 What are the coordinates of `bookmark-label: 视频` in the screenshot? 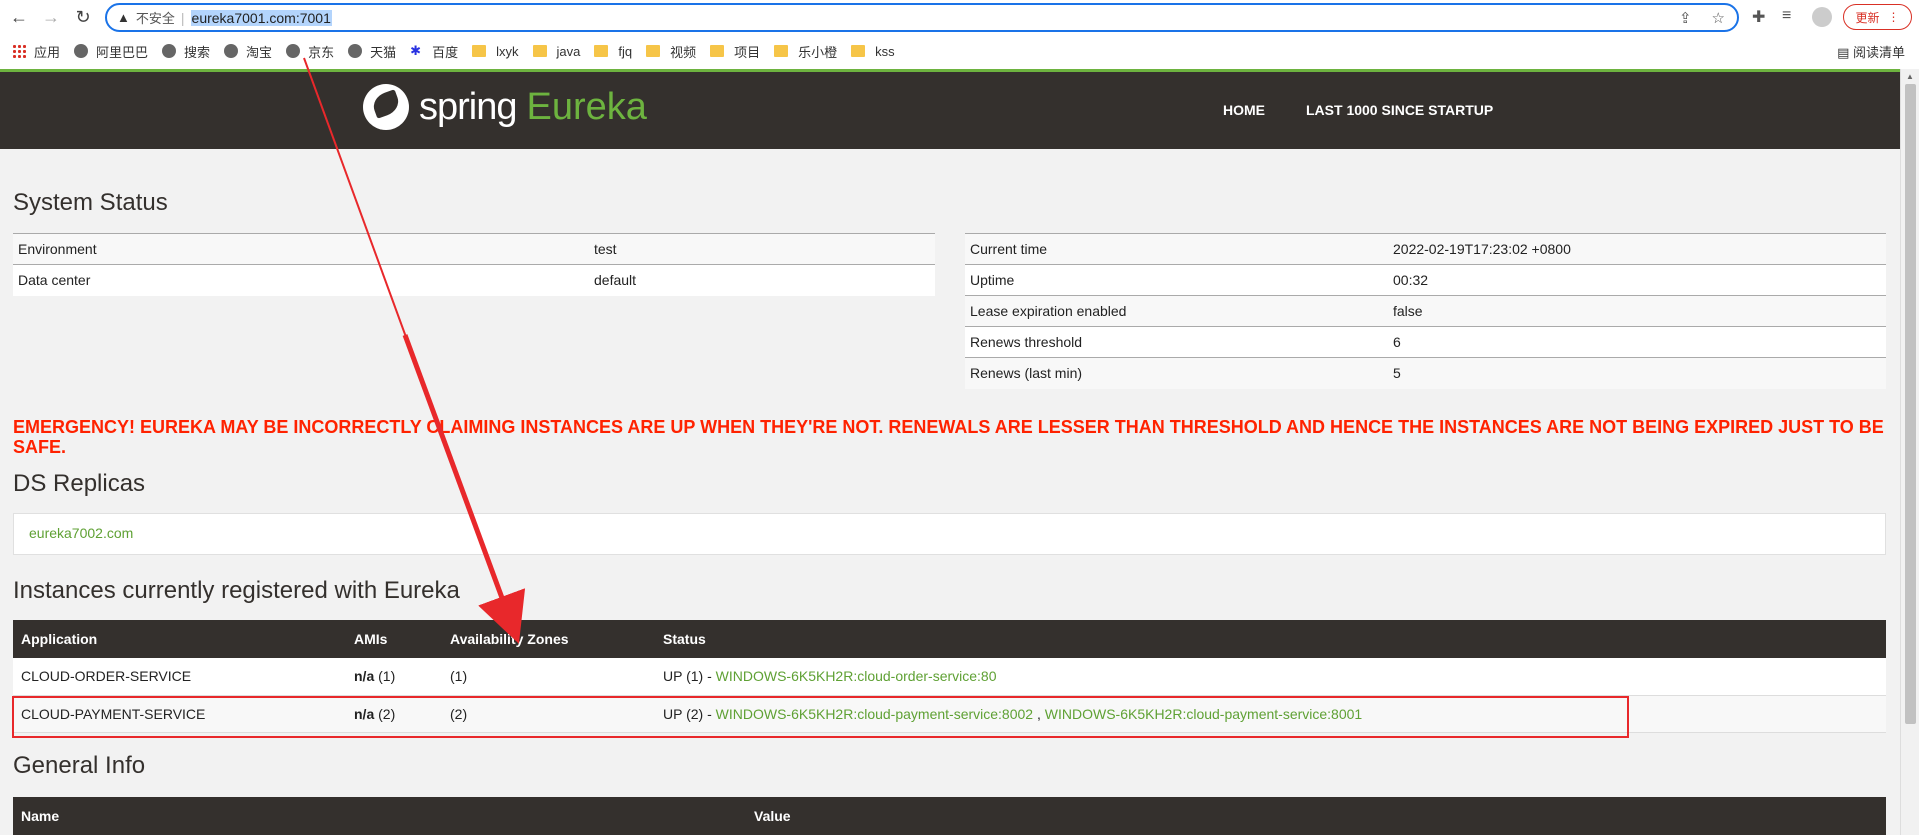 It's located at (683, 52).